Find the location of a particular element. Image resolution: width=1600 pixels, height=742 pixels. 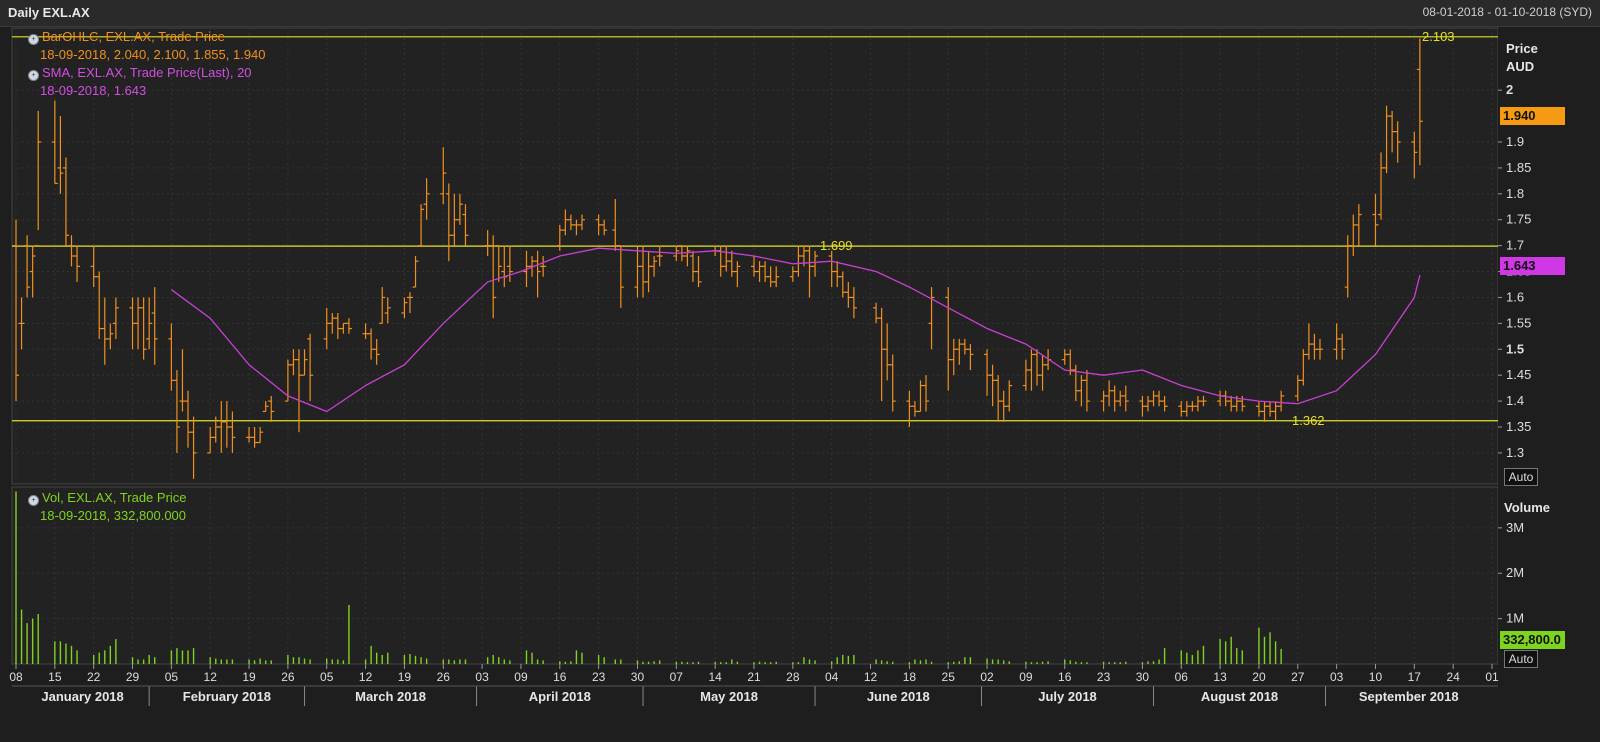

price-auto-scale-button: Auto is located at coordinates (1521, 477).